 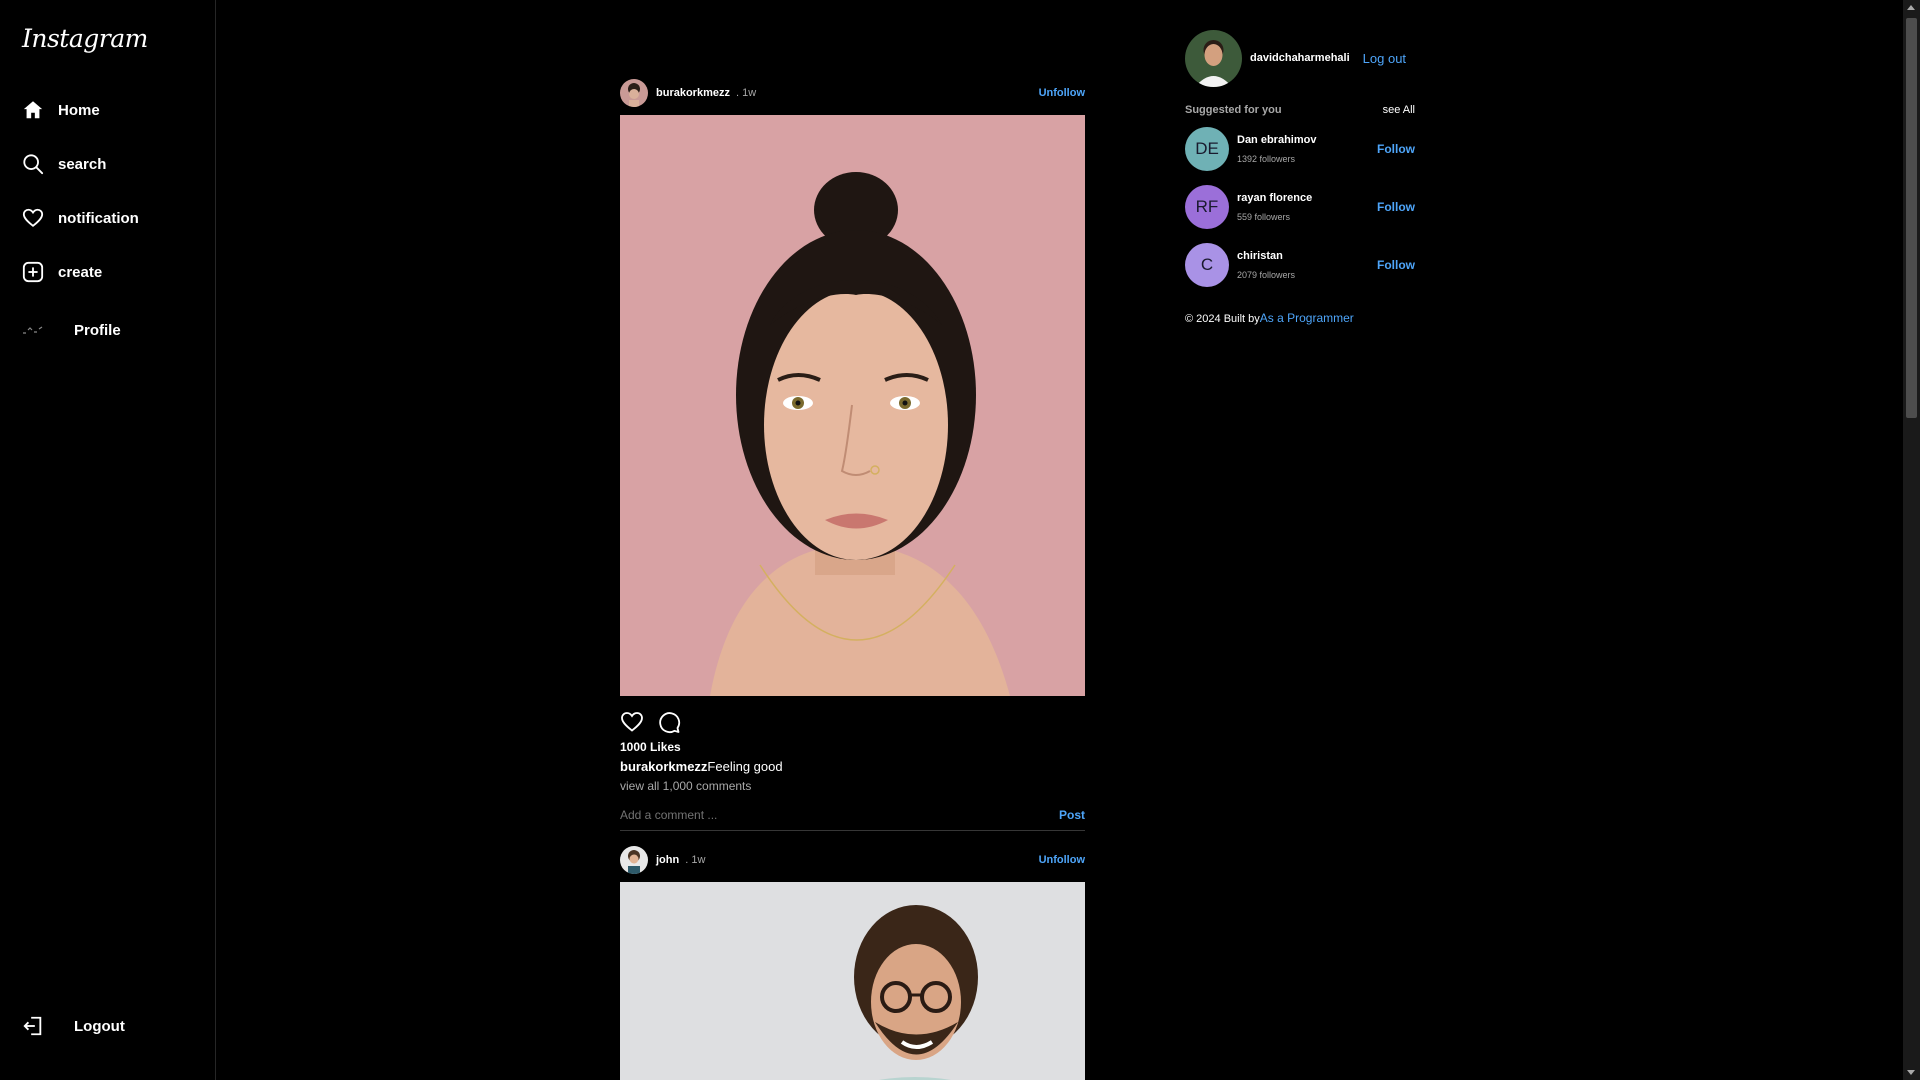 I want to click on see-all-link: see All, so click(x=1399, y=110).